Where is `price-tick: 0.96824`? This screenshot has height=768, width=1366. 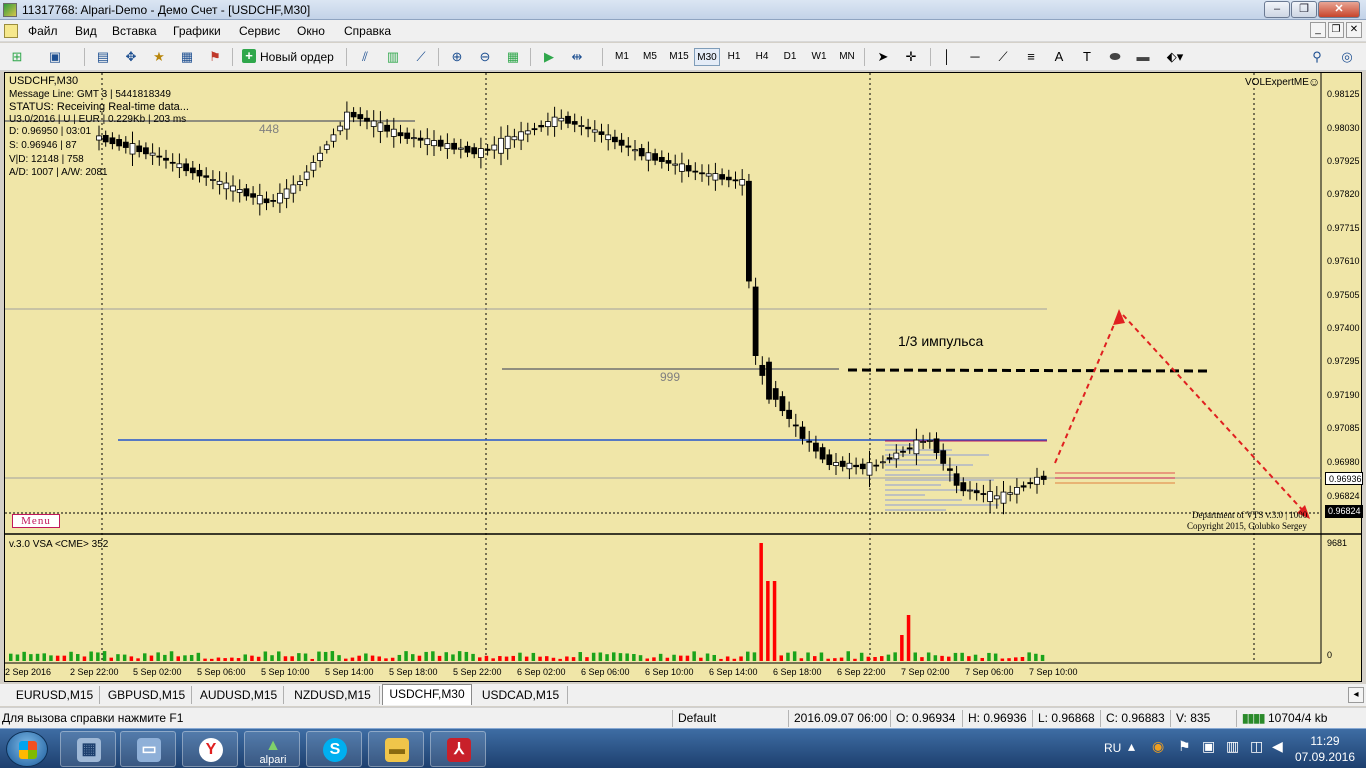 price-tick: 0.96824 is located at coordinates (1343, 496).